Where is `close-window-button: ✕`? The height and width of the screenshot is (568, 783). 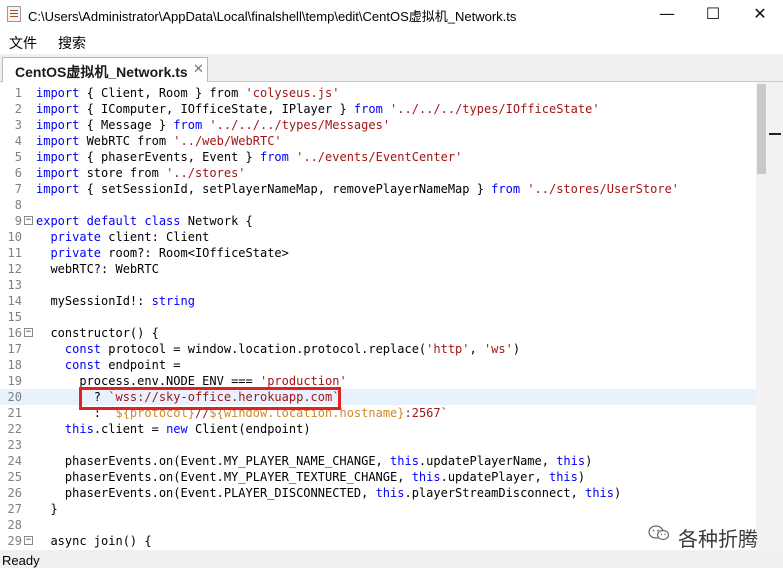 close-window-button: ✕ is located at coordinates (760, 14).